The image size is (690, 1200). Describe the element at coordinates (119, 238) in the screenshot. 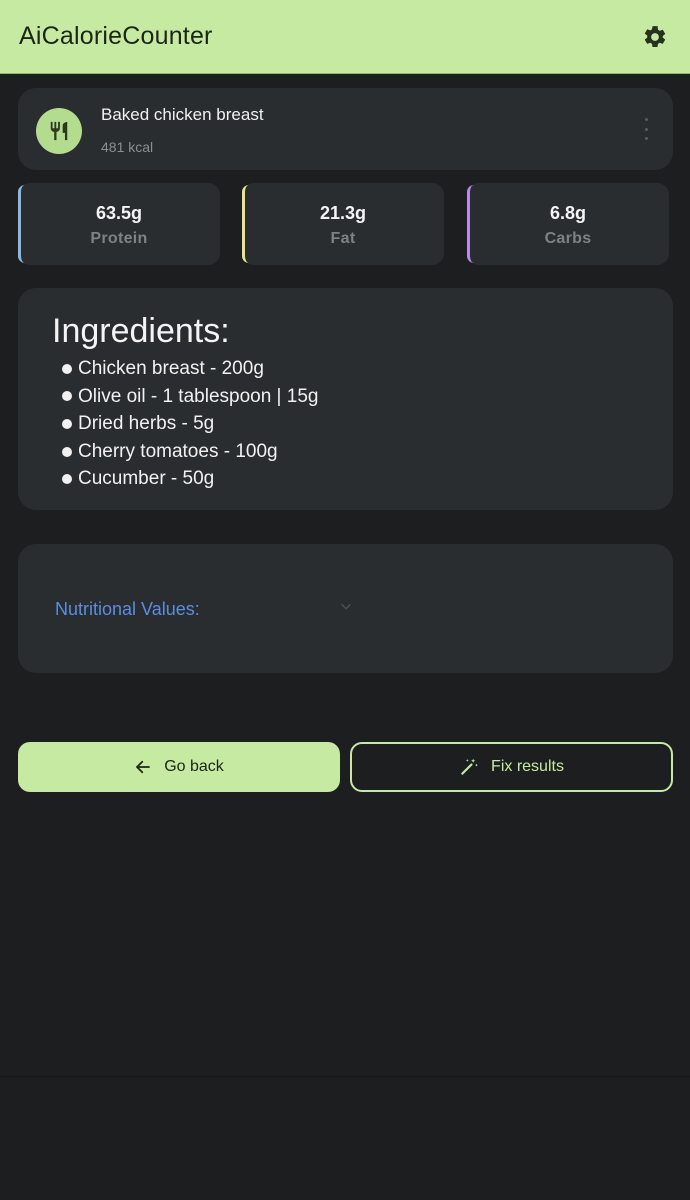

I see `macro-protein-label: Protein` at that location.